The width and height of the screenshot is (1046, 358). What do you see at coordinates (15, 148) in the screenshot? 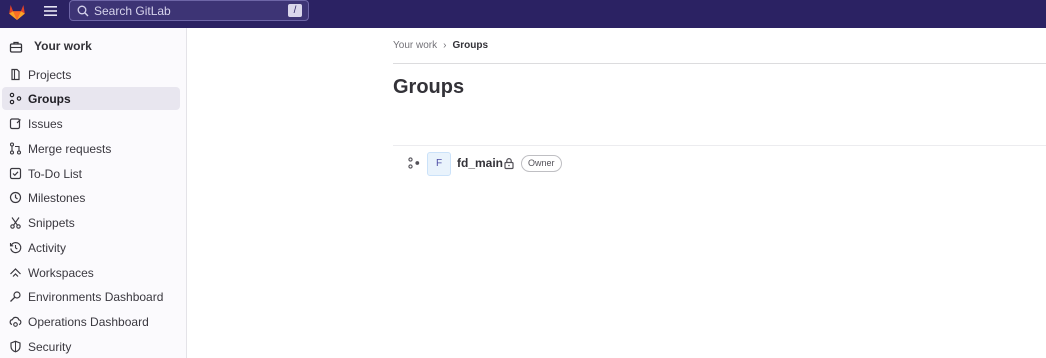
I see `merge-request-icon` at bounding box center [15, 148].